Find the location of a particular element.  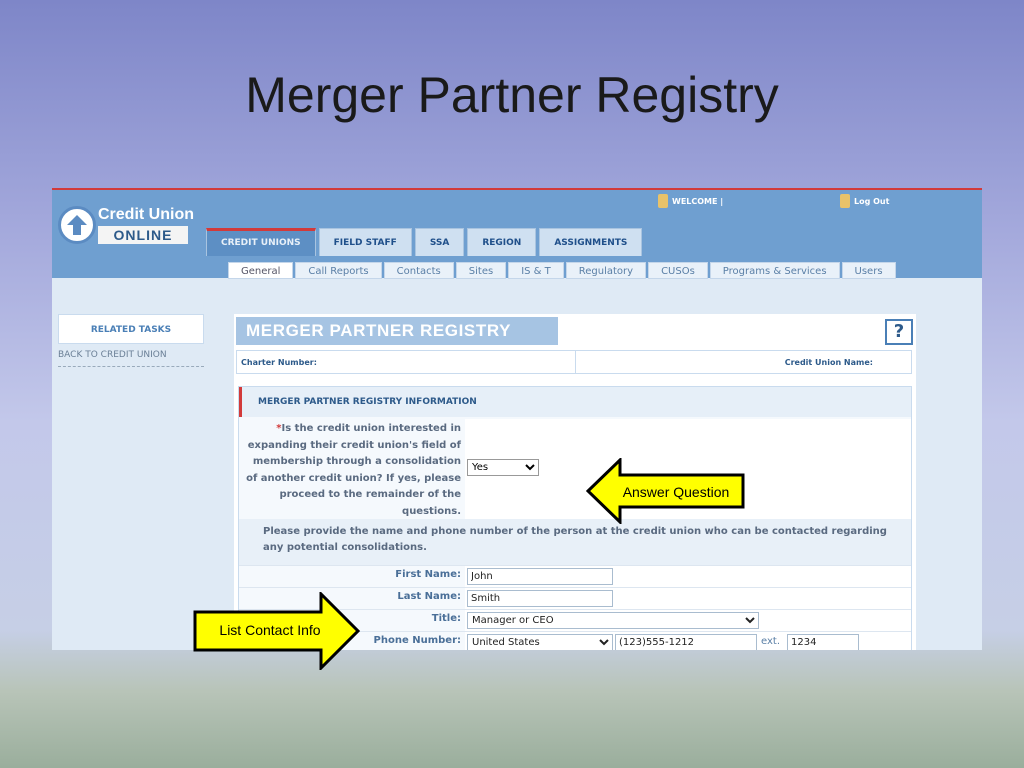

welcome-text: WELCOME | is located at coordinates (690, 201).